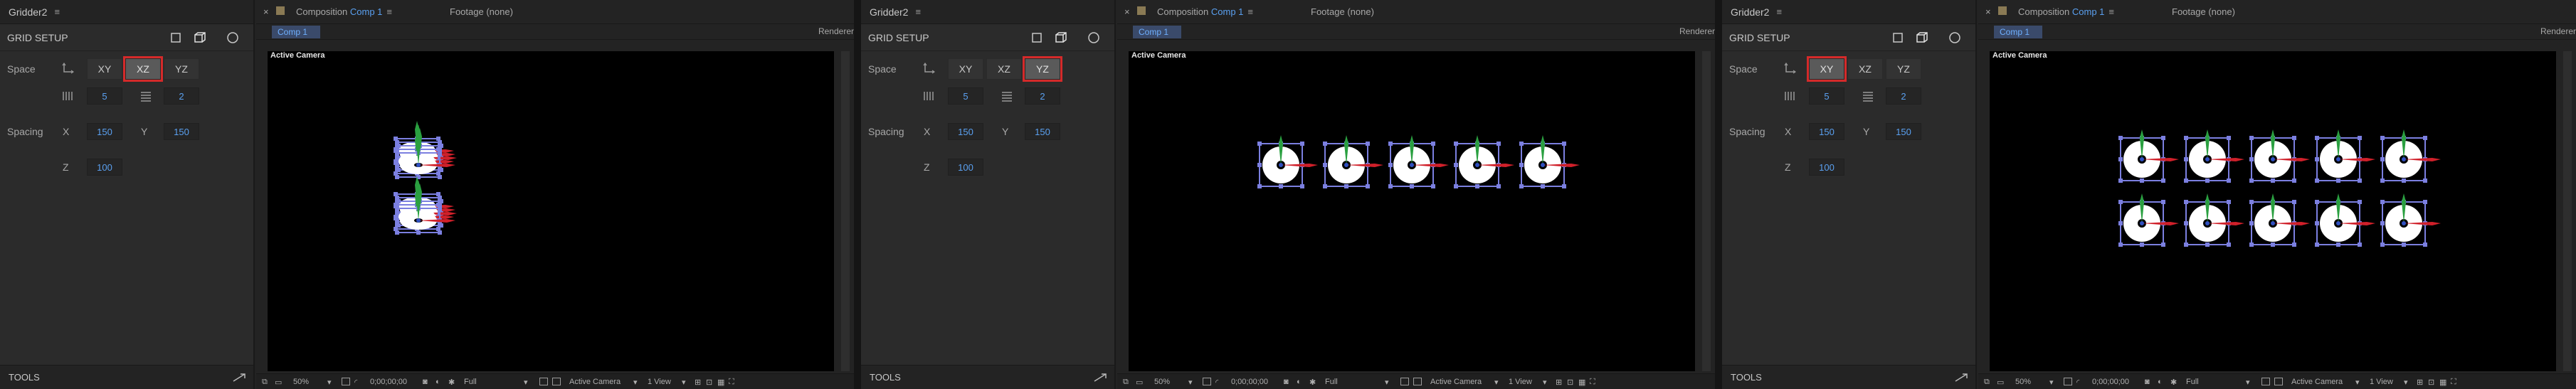 The image size is (2576, 389). I want to click on cube-icon, so click(1061, 37).